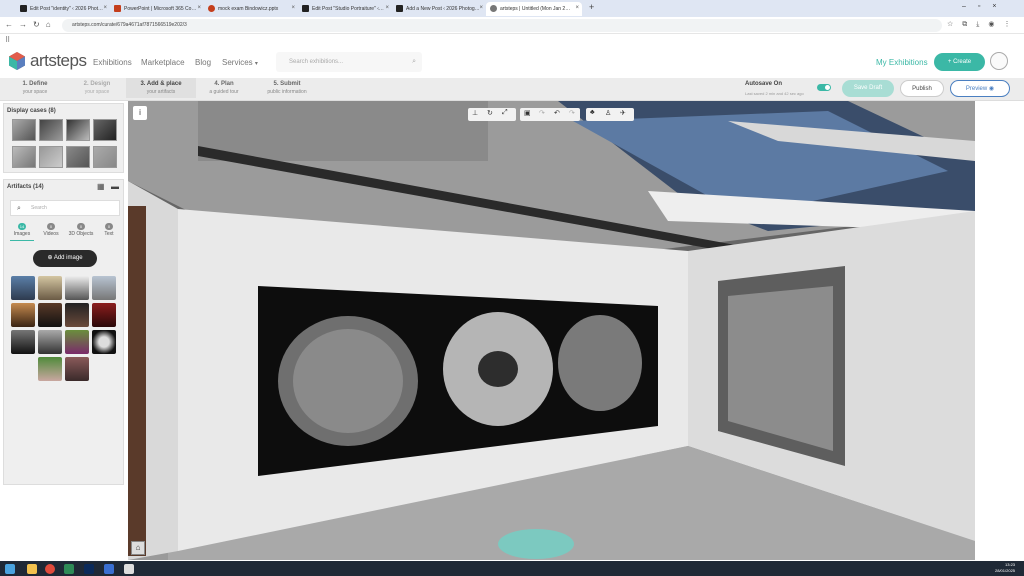  I want to click on chrome-icon, so click(50, 569).